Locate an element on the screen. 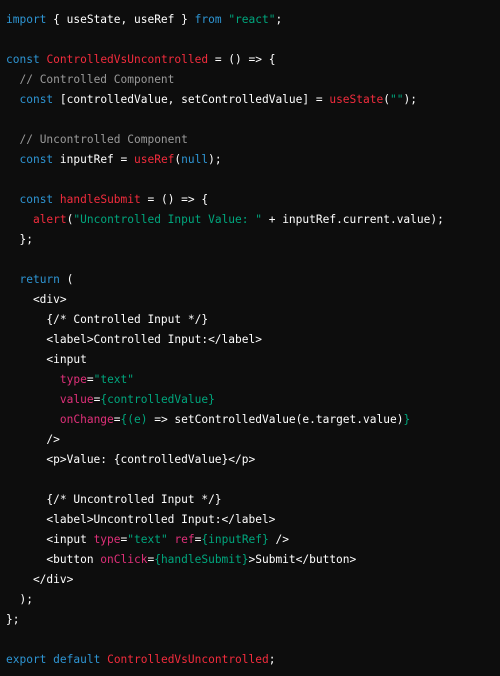 The height and width of the screenshot is (676, 500). string-token: } is located at coordinates (407, 419).